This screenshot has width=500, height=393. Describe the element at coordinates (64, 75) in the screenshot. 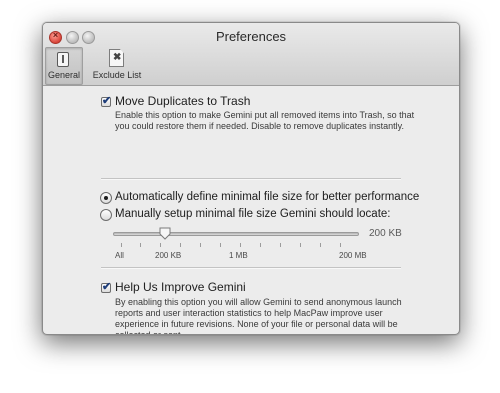

I see `toolbar-general-label: General` at that location.